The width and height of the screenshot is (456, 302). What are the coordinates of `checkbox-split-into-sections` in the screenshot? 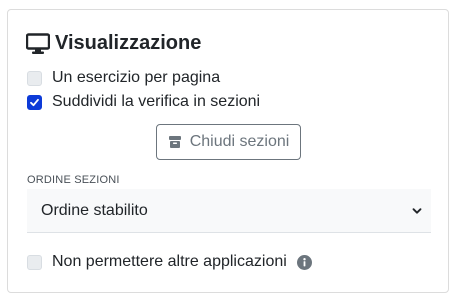 It's located at (34, 102).